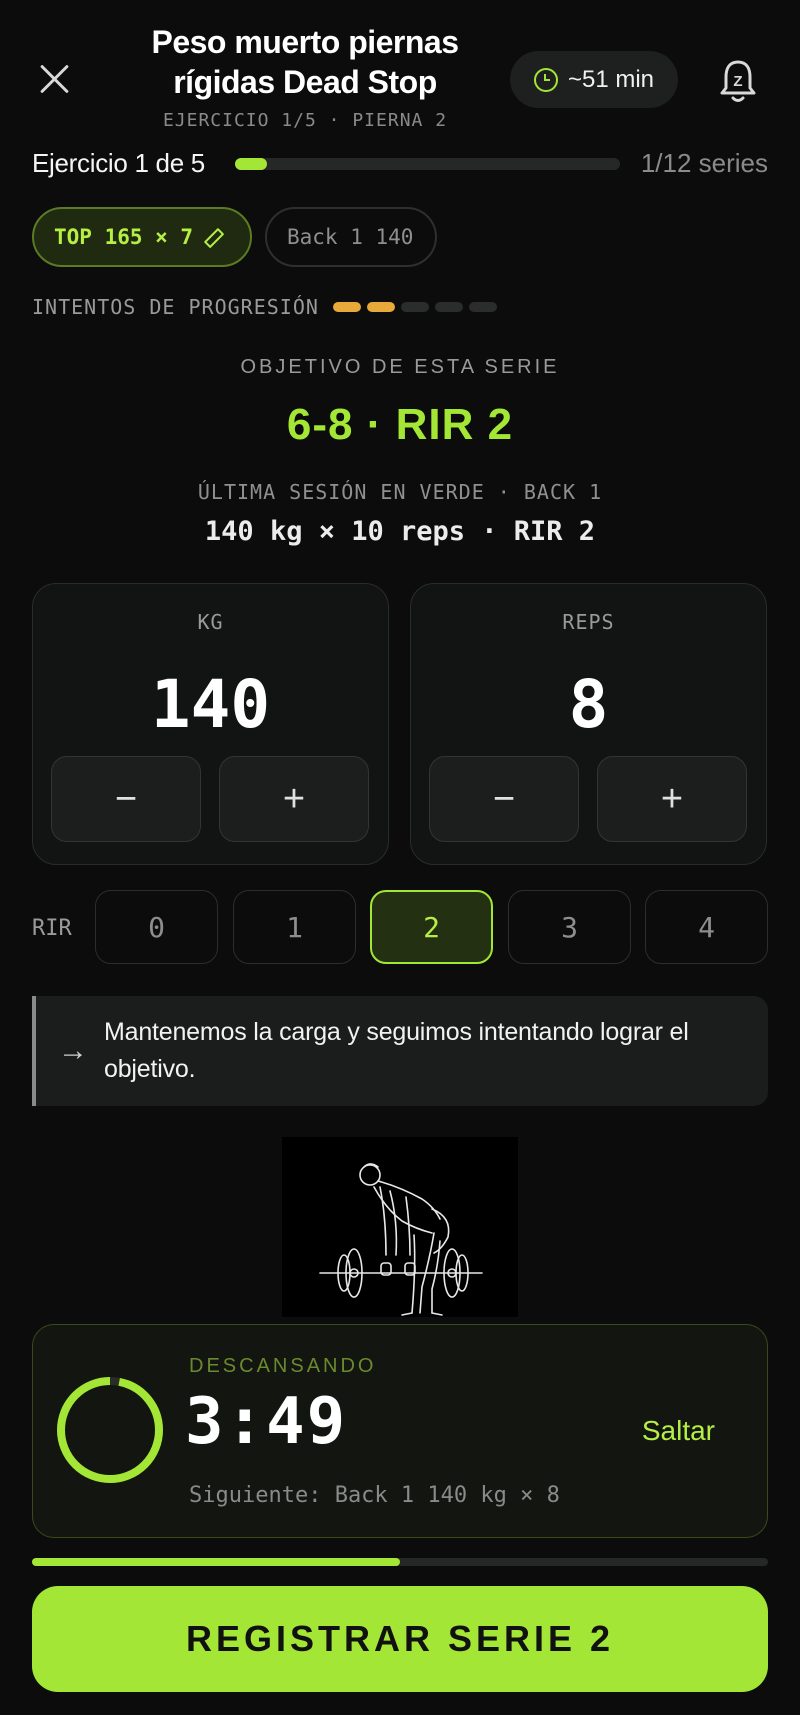 This screenshot has height=1715, width=800. I want to click on kg-value: 140, so click(210, 704).